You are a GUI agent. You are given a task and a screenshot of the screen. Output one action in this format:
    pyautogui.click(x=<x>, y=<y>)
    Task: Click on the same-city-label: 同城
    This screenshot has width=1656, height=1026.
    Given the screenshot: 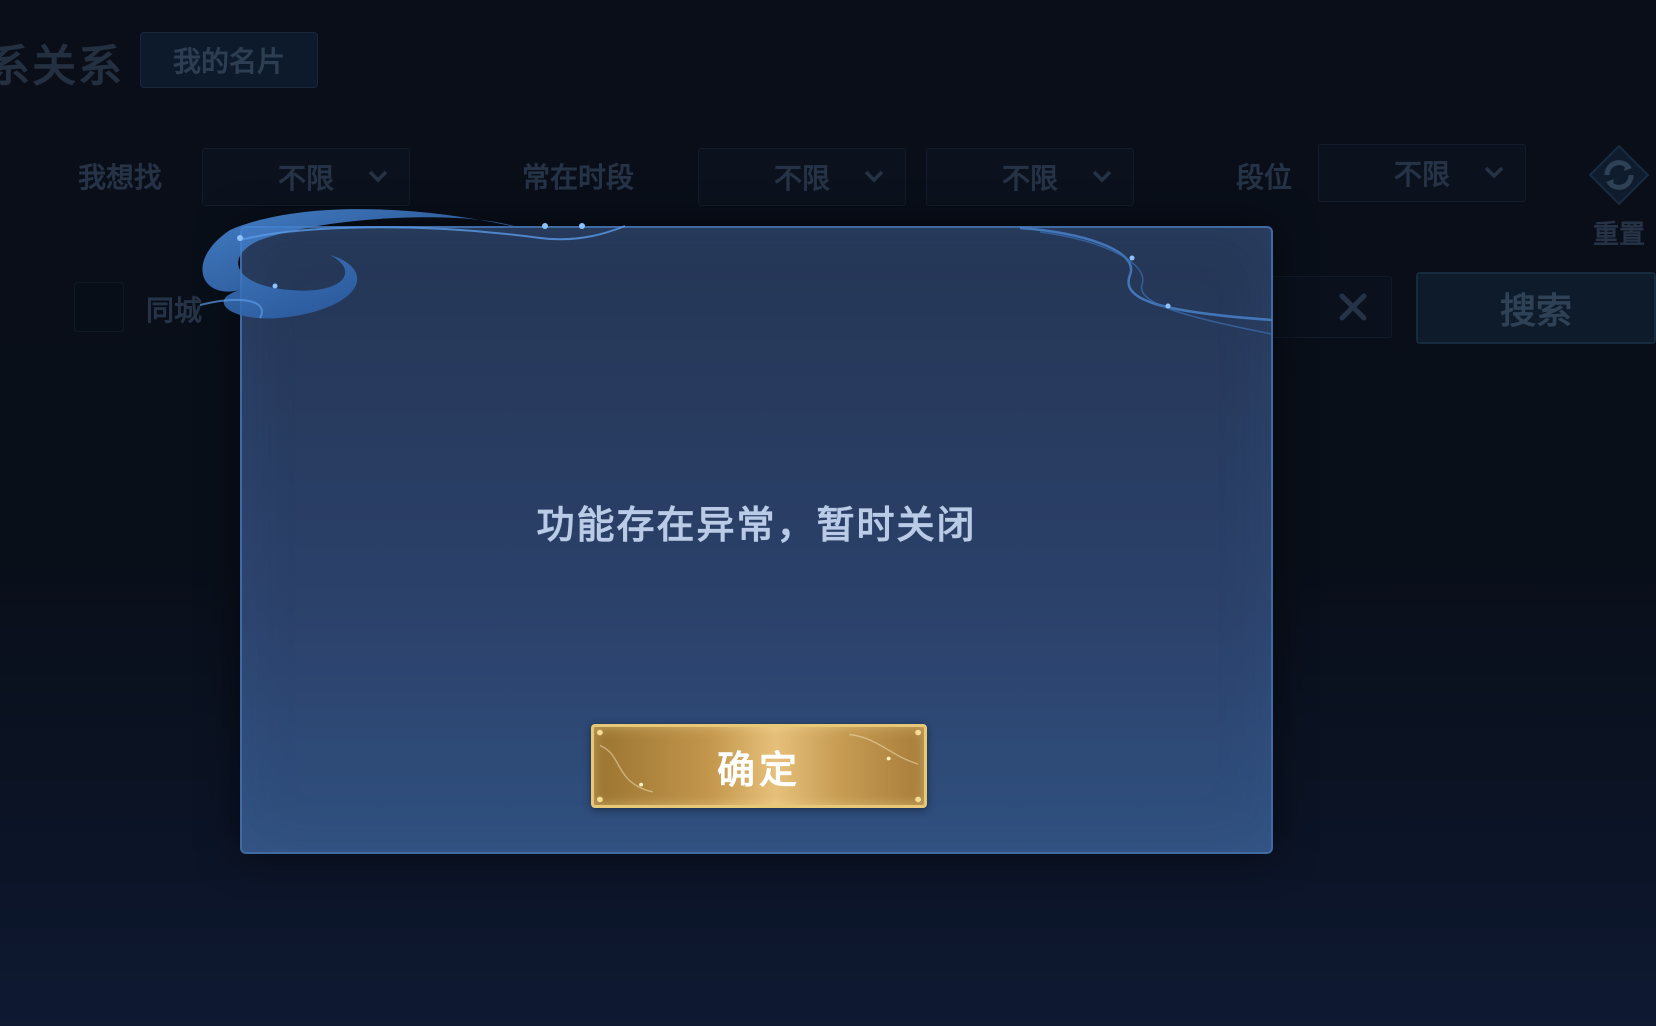 What is the action you would take?
    pyautogui.click(x=174, y=310)
    